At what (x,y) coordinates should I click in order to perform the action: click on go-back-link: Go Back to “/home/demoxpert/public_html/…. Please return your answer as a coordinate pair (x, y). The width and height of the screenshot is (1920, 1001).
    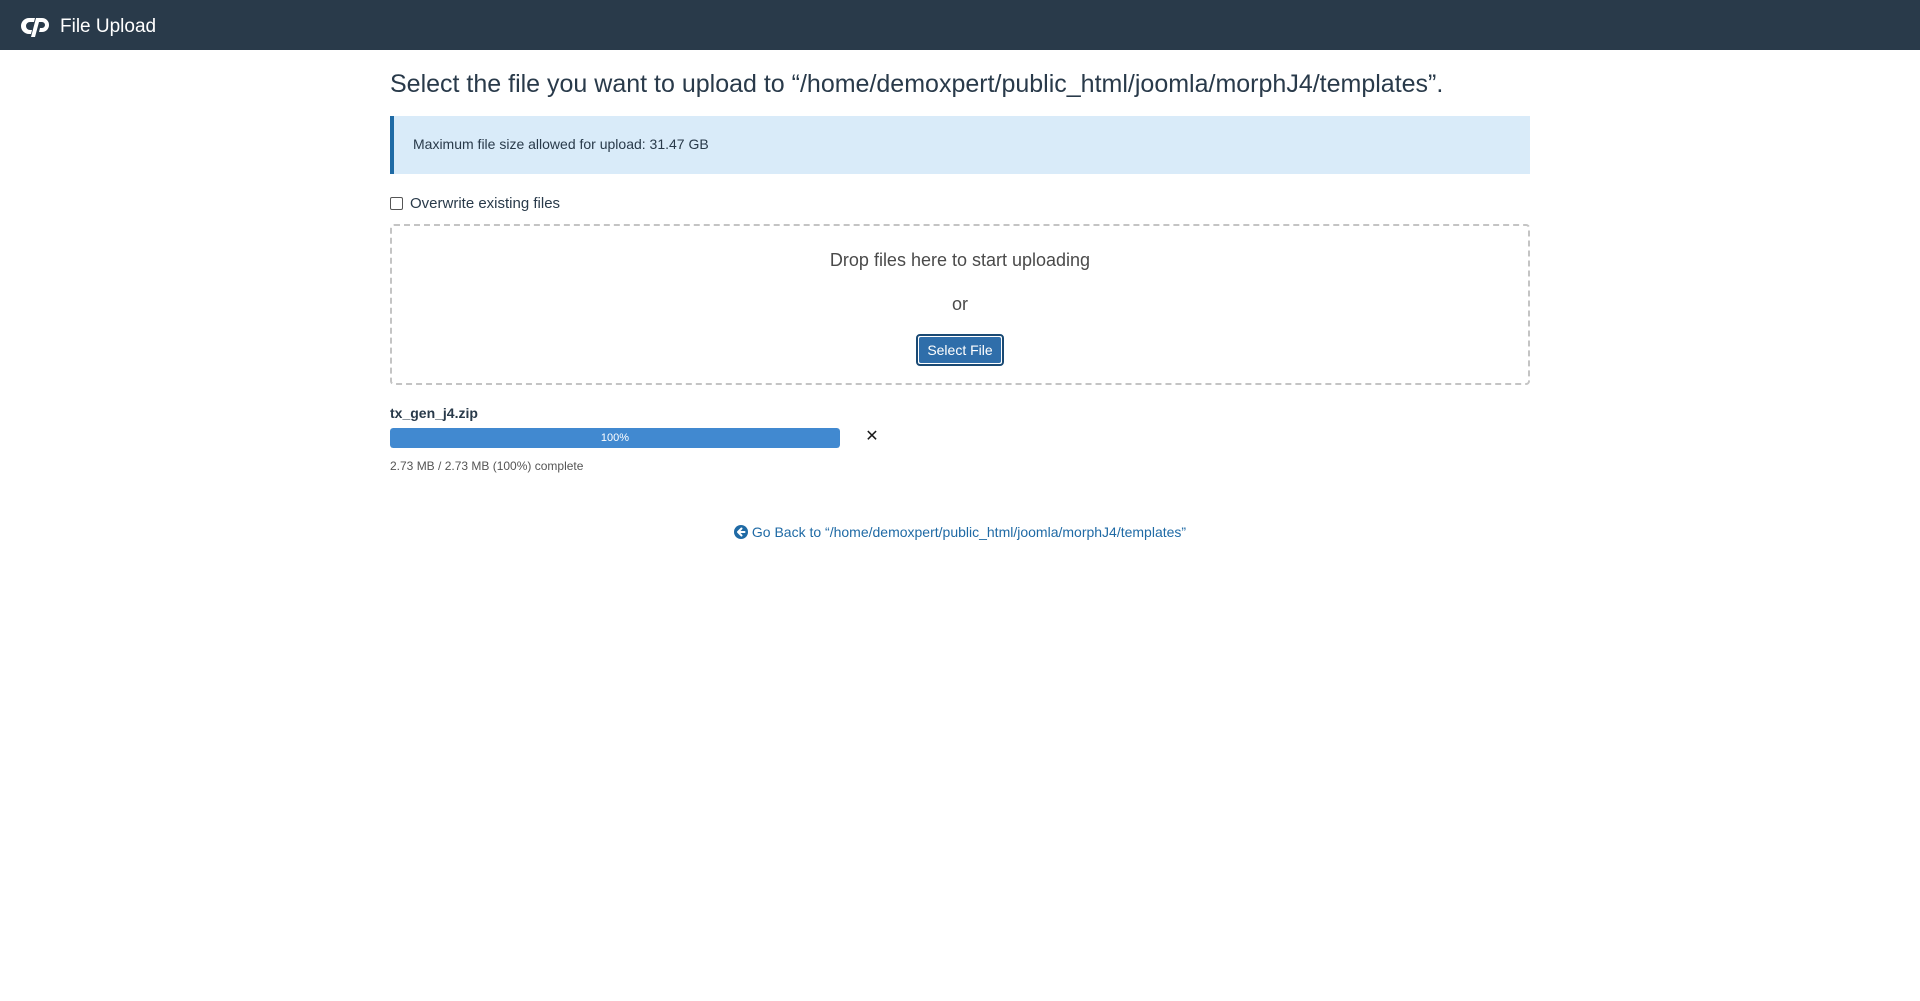
    Looking at the image, I should click on (960, 532).